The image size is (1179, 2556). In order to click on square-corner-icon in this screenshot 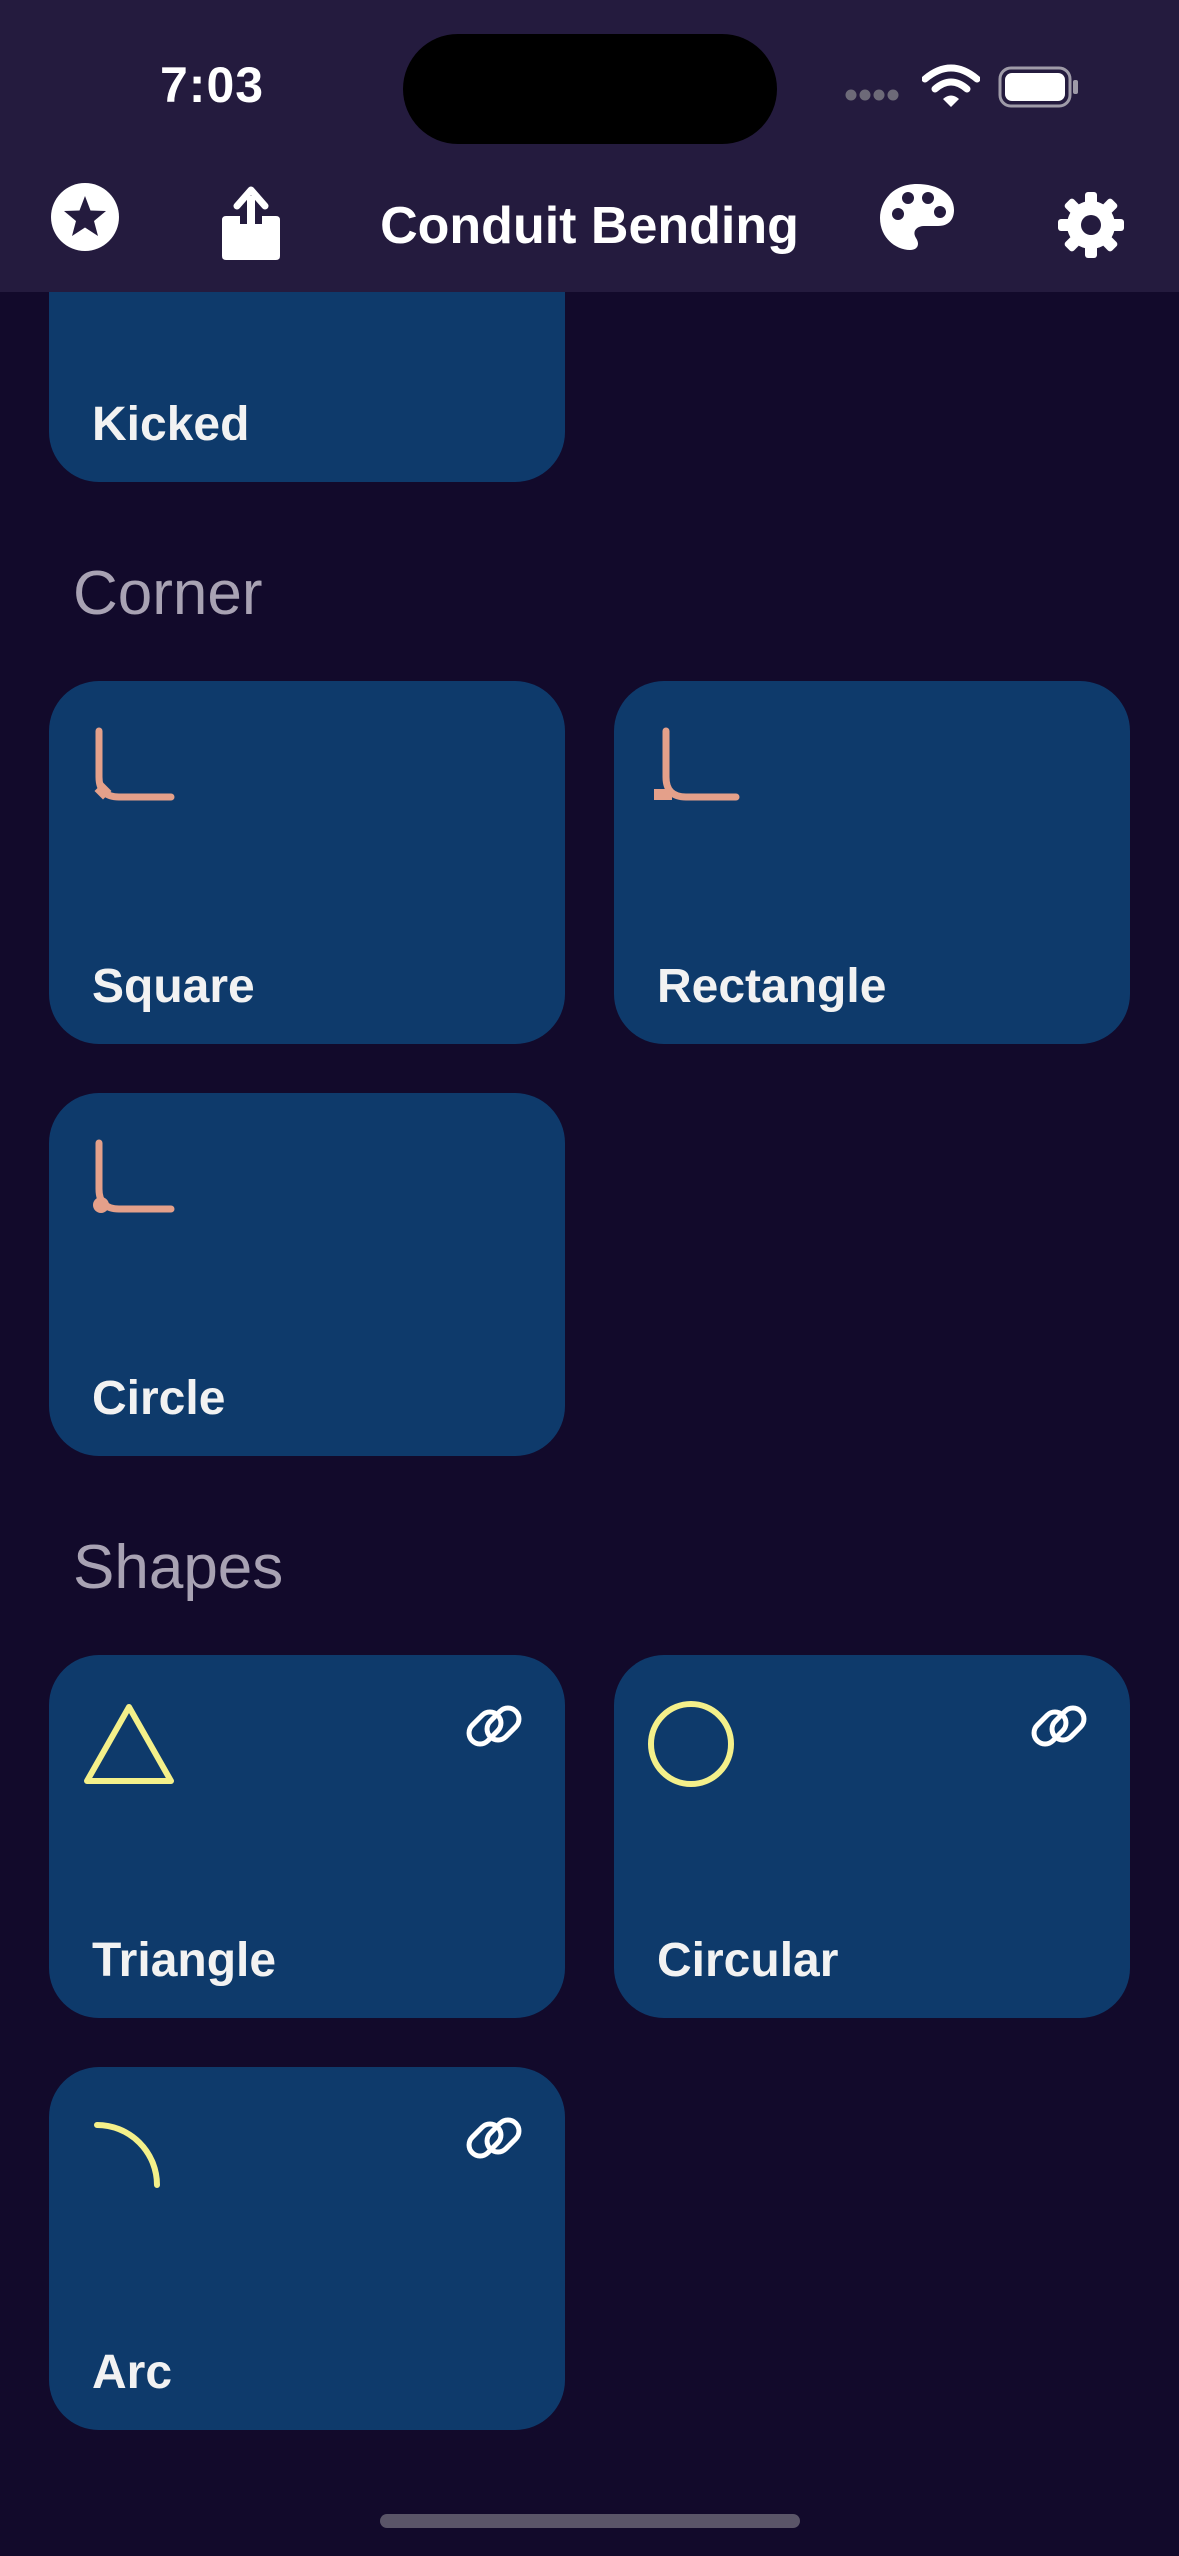, I will do `click(134, 764)`.